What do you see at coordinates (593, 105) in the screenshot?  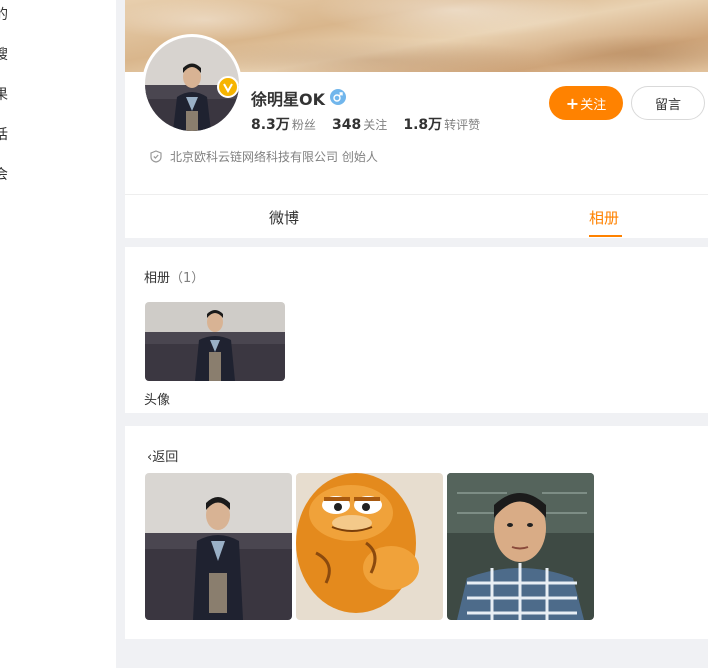 I see `follow-label: 关注` at bounding box center [593, 105].